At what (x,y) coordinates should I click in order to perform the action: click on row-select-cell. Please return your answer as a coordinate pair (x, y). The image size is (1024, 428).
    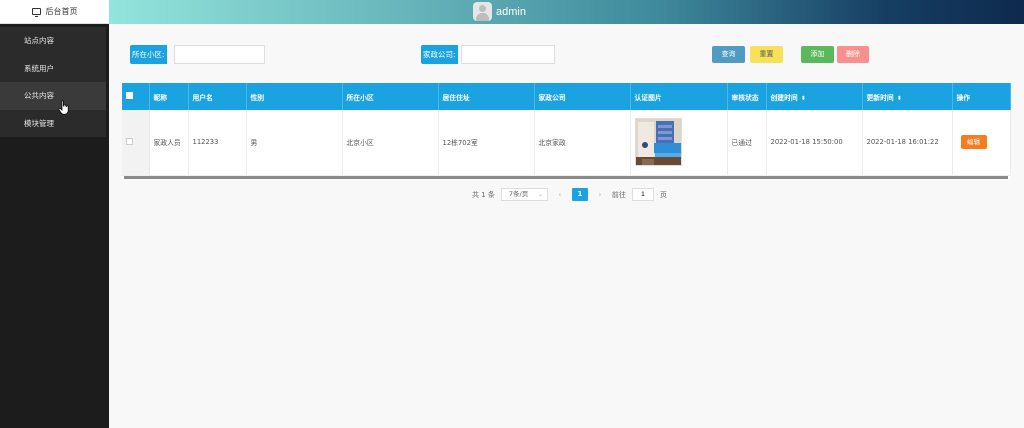
    Looking at the image, I should click on (136, 143).